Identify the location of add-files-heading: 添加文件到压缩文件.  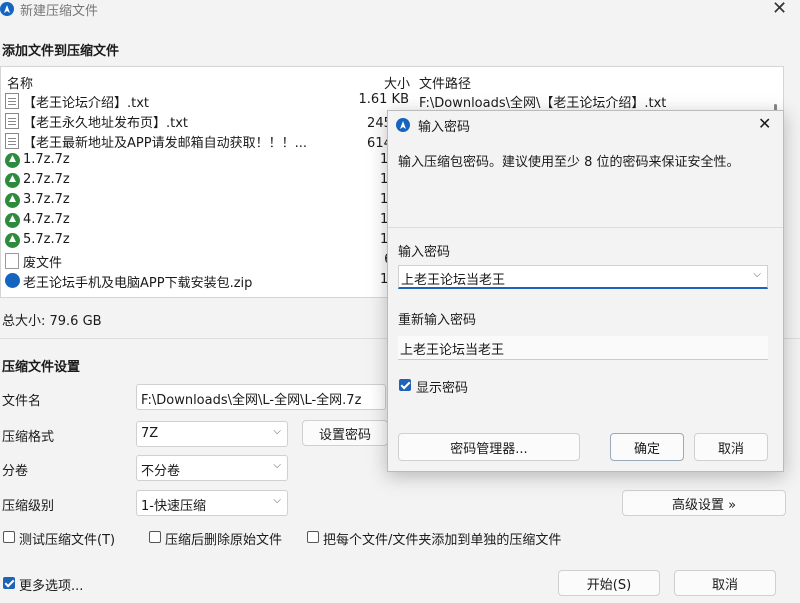
(61, 51).